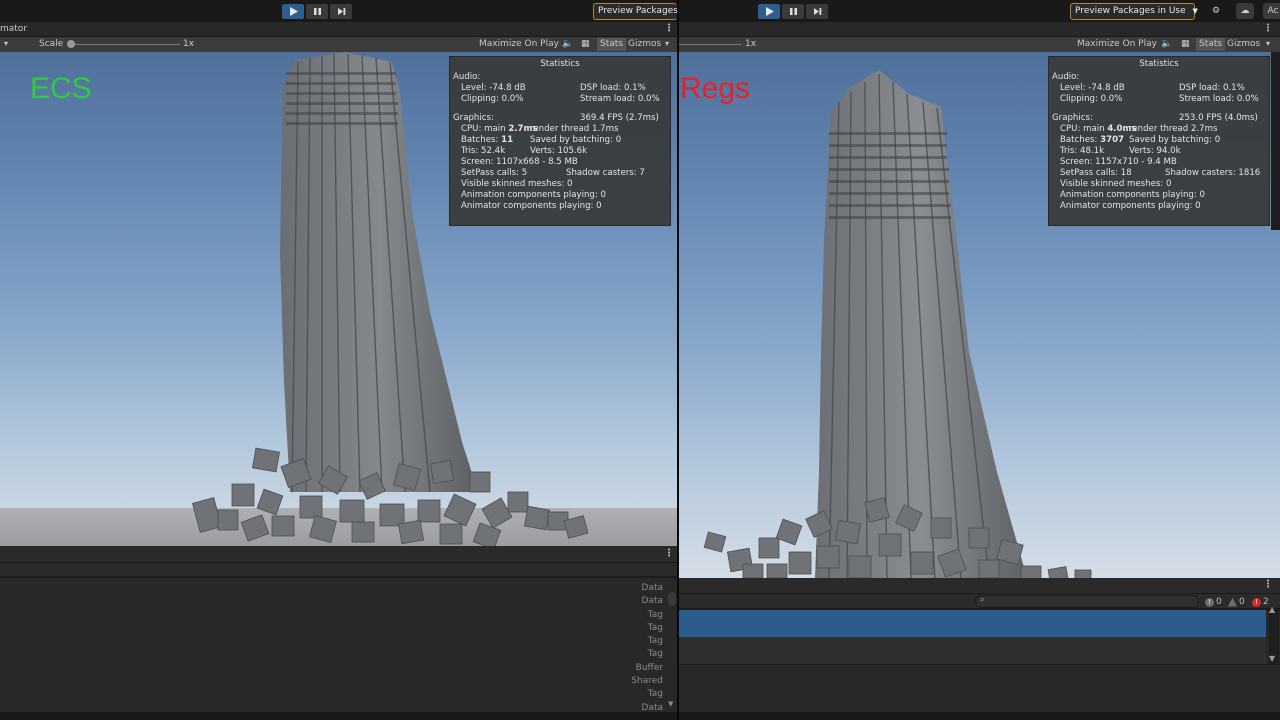  I want to click on account-label: Ac, so click(1273, 11).